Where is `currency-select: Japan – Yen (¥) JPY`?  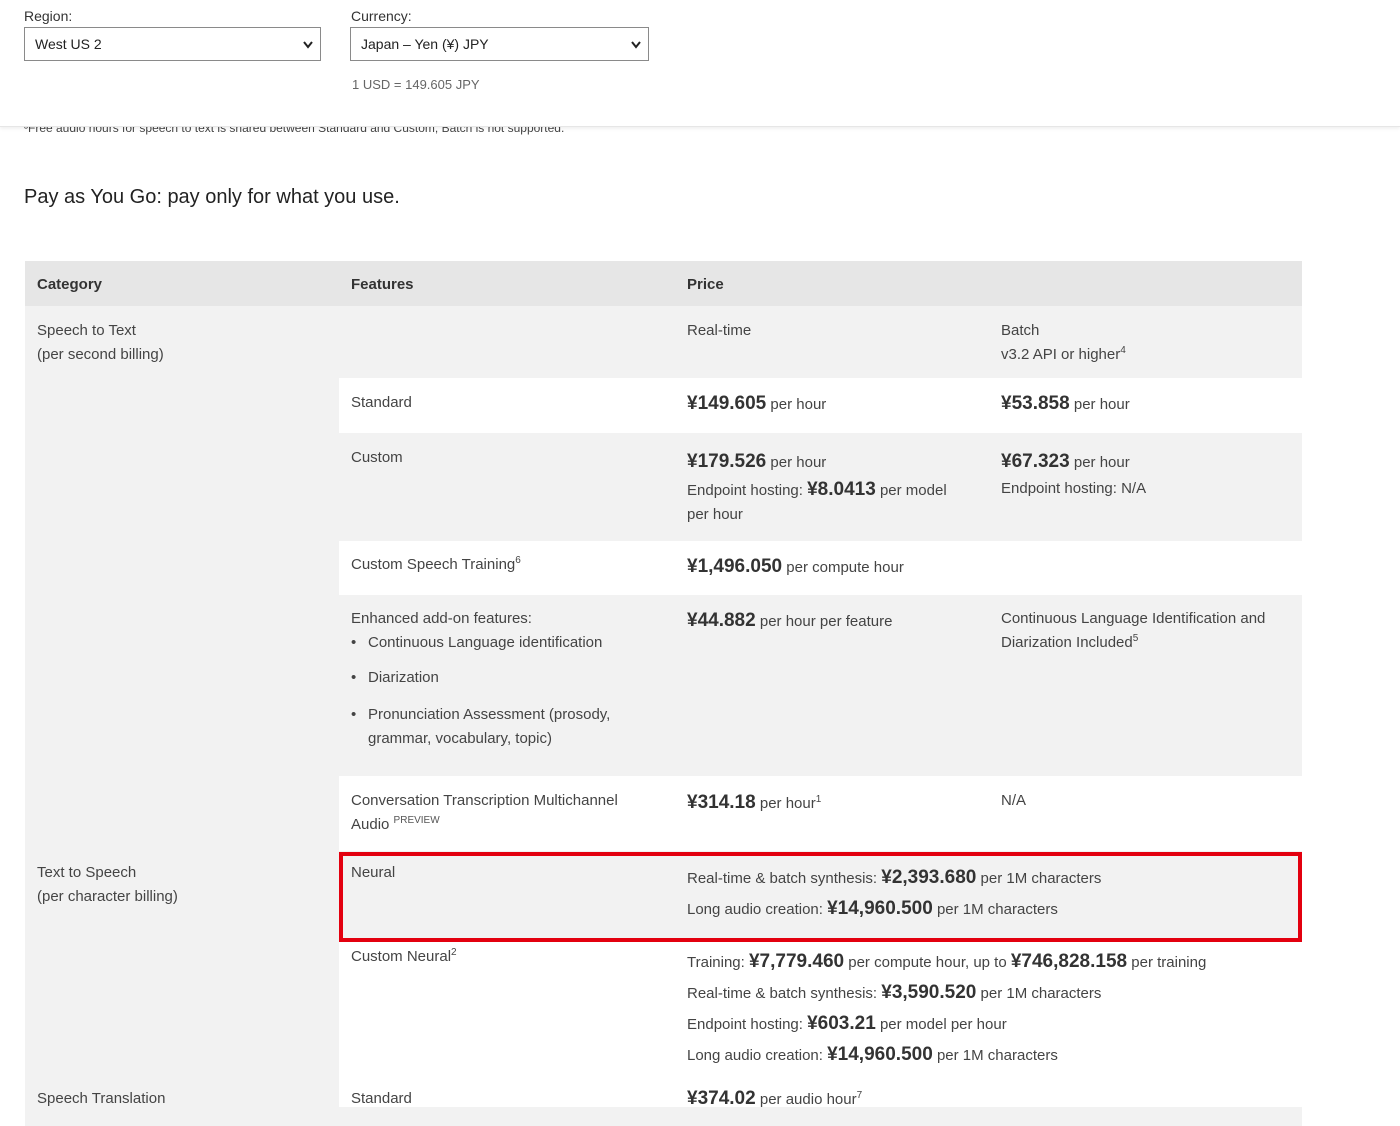
currency-select: Japan – Yen (¥) JPY is located at coordinates (499, 44).